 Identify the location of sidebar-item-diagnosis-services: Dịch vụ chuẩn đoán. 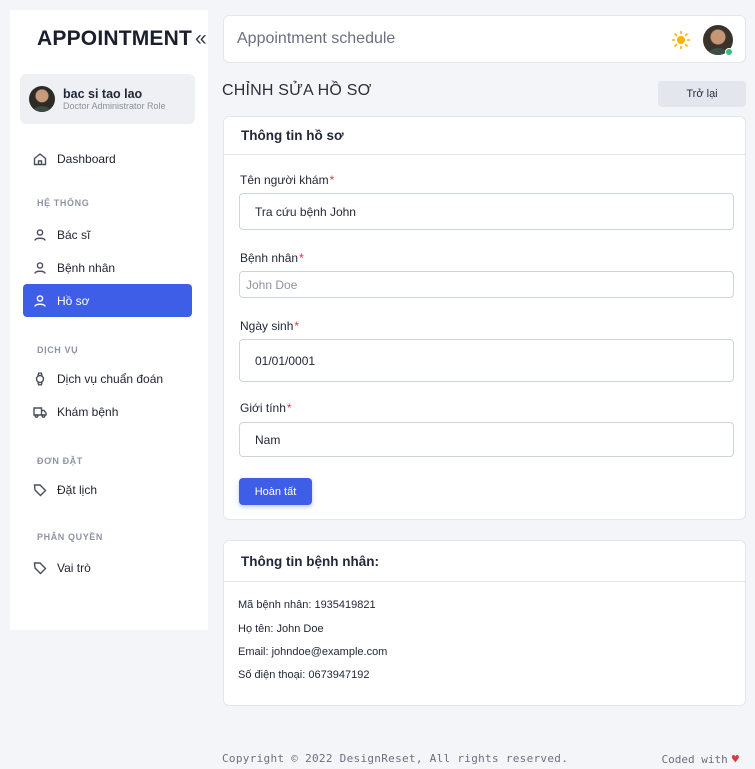
(107, 378).